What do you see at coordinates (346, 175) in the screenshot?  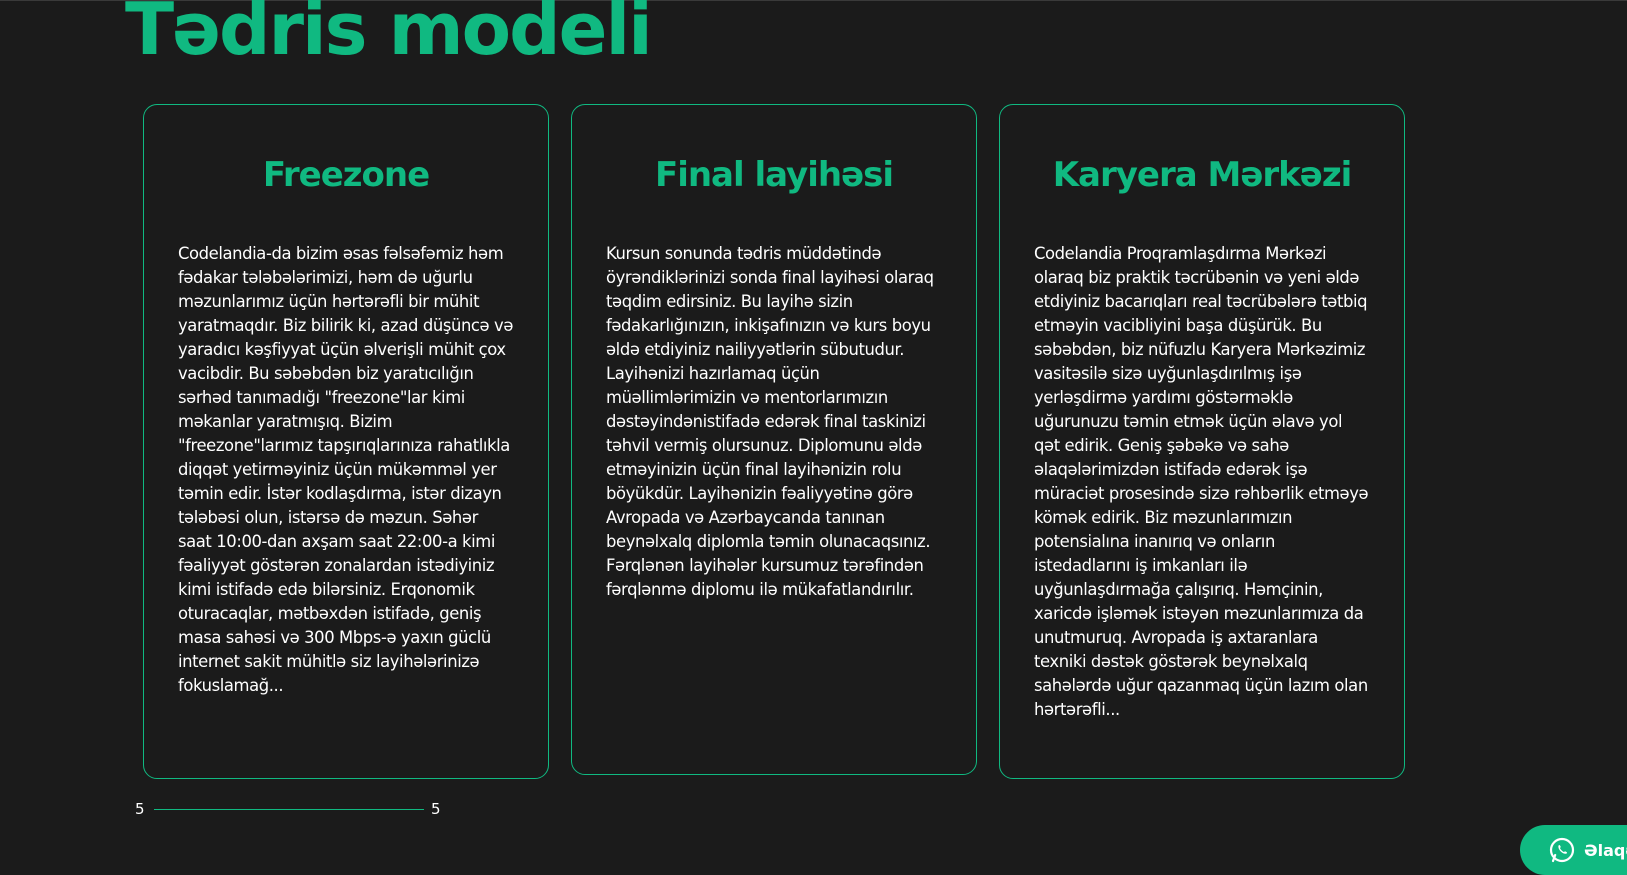 I see `card-title: Freezone` at bounding box center [346, 175].